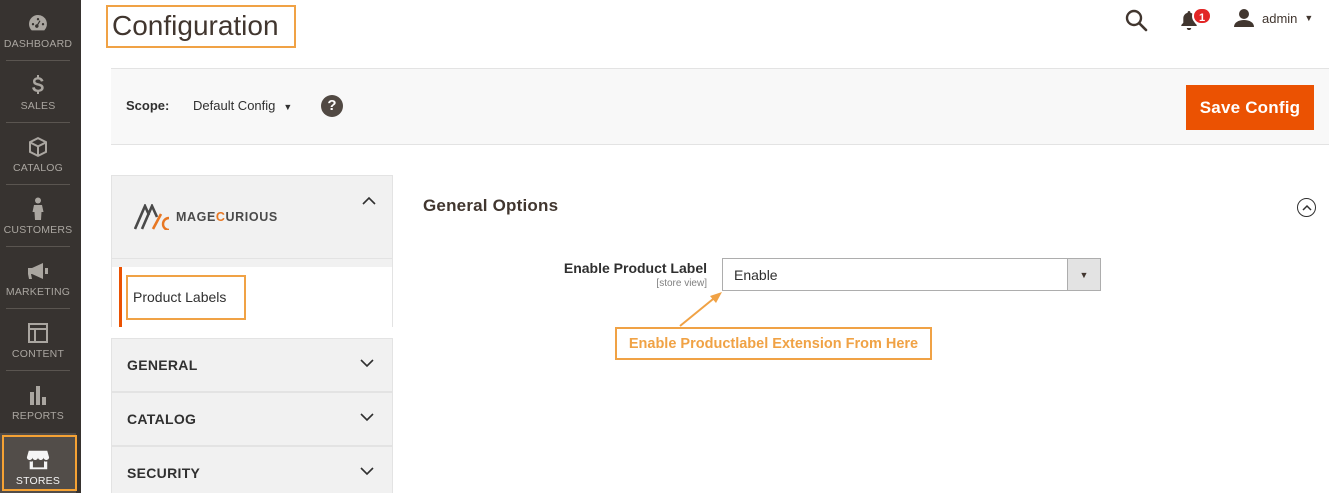 The width and height of the screenshot is (1344, 493). Describe the element at coordinates (252, 469) in the screenshot. I see `config-section-security: SECURITY` at that location.